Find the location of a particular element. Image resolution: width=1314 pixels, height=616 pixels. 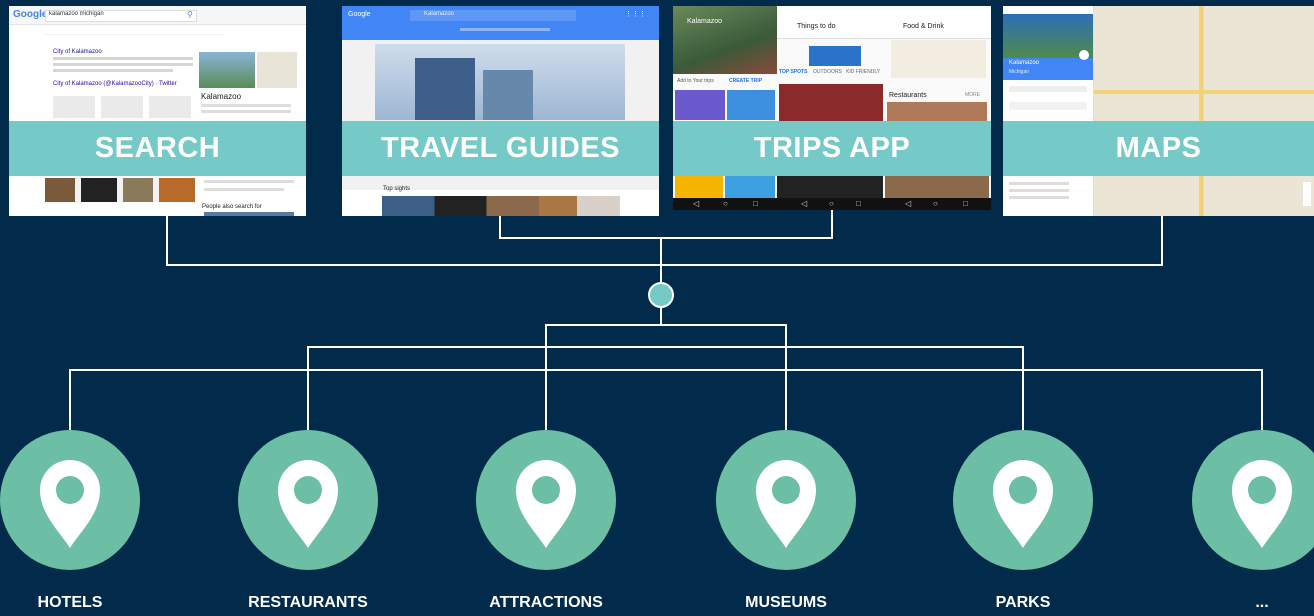

map-canvas is located at coordinates (1203, 111).